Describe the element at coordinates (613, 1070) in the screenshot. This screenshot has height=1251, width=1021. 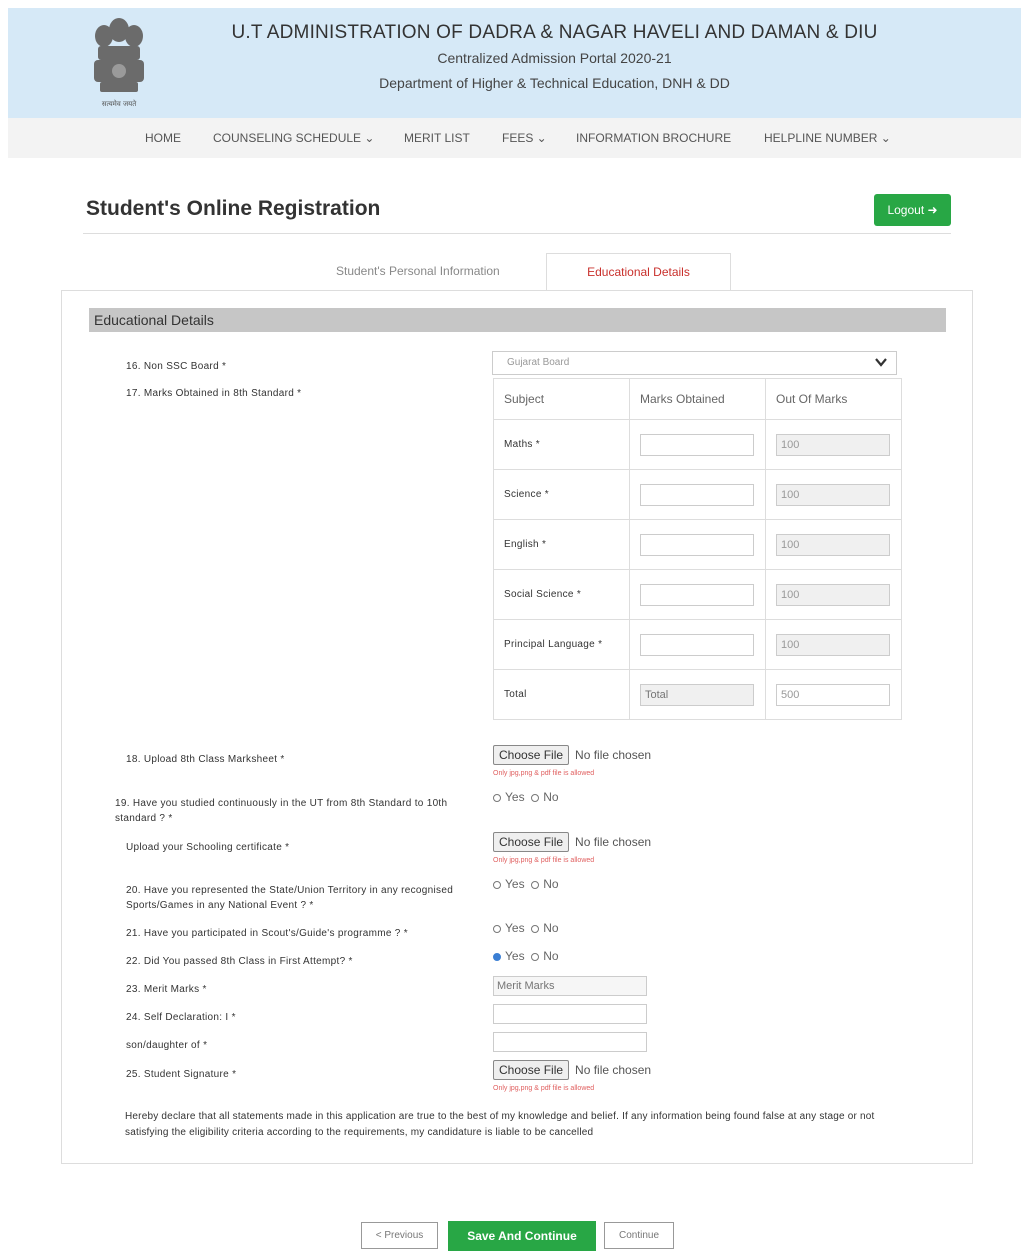
I see `signature-file-status: No file chosen` at that location.